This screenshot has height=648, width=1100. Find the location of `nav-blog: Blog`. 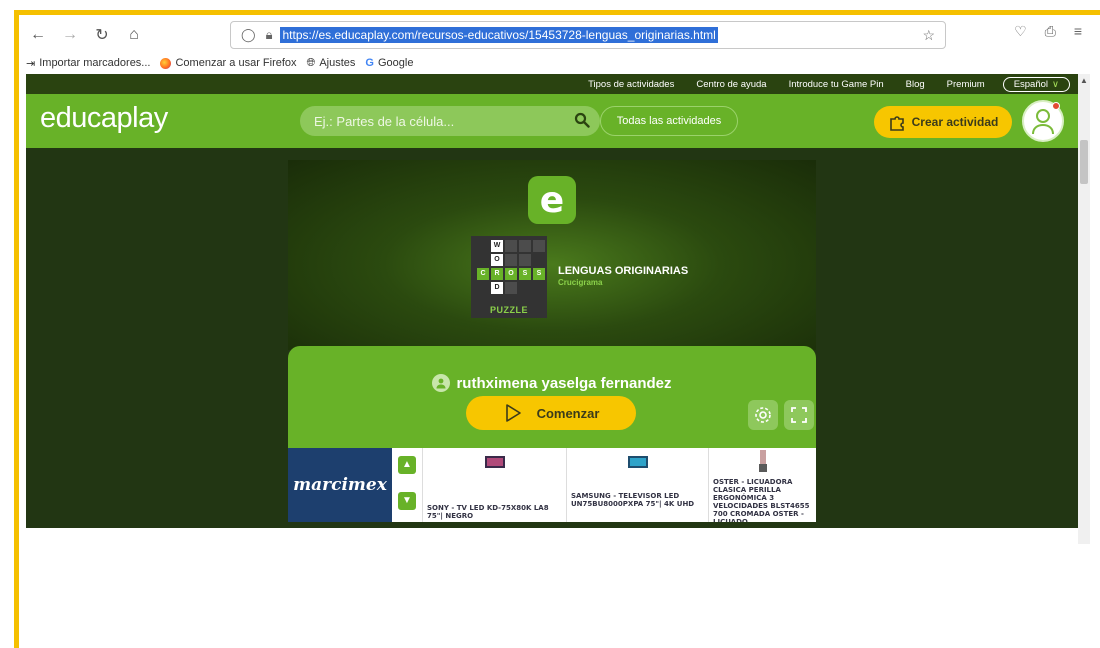

nav-blog: Blog is located at coordinates (915, 84).